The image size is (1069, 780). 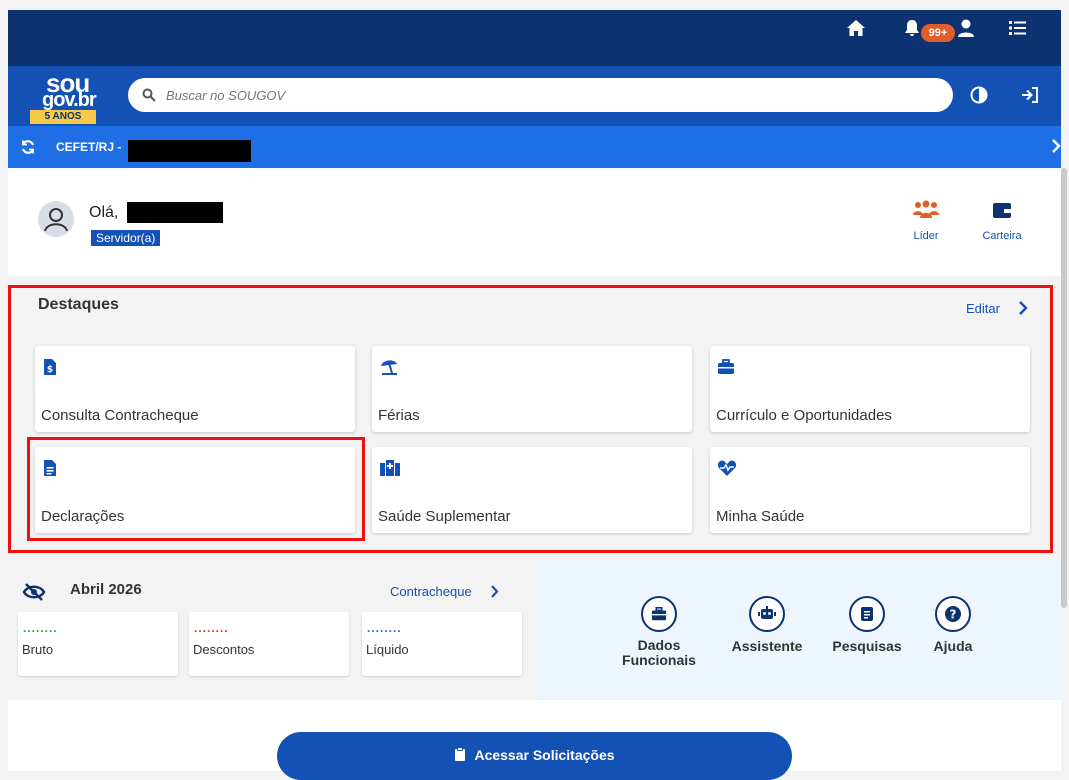 What do you see at coordinates (269, 644) in the screenshot?
I see `deductions-card: ........ Descontos` at bounding box center [269, 644].